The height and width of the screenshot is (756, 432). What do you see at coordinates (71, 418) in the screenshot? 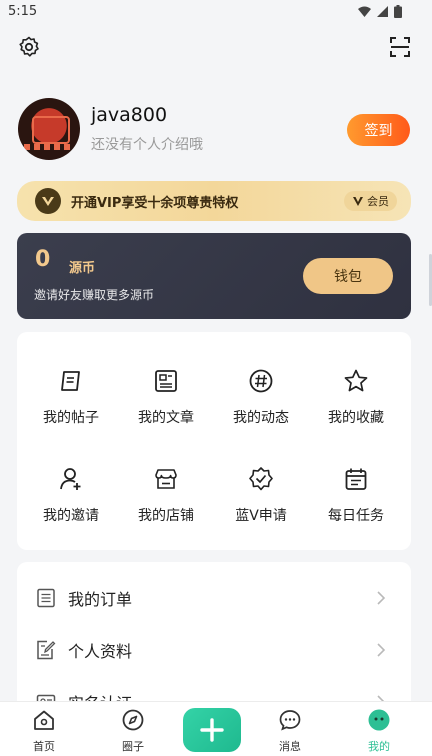
I see `grid-label: 我的帖子` at bounding box center [71, 418].